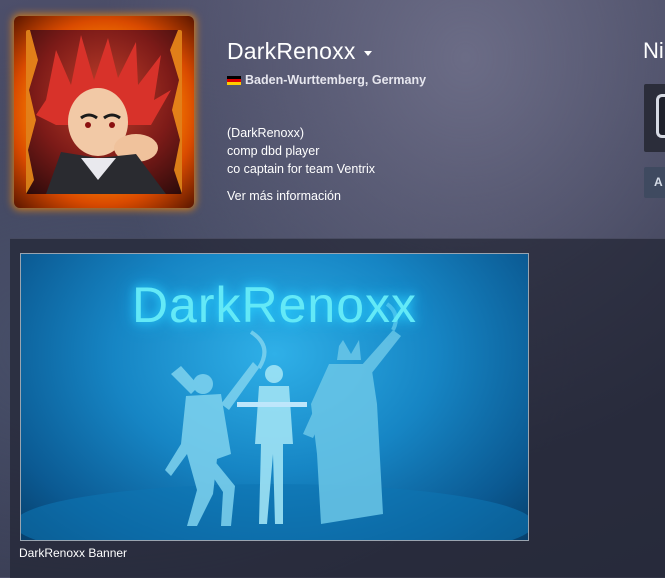 This screenshot has height=578, width=665. Describe the element at coordinates (284, 196) in the screenshot. I see `more-info-link: Ver más información` at that location.